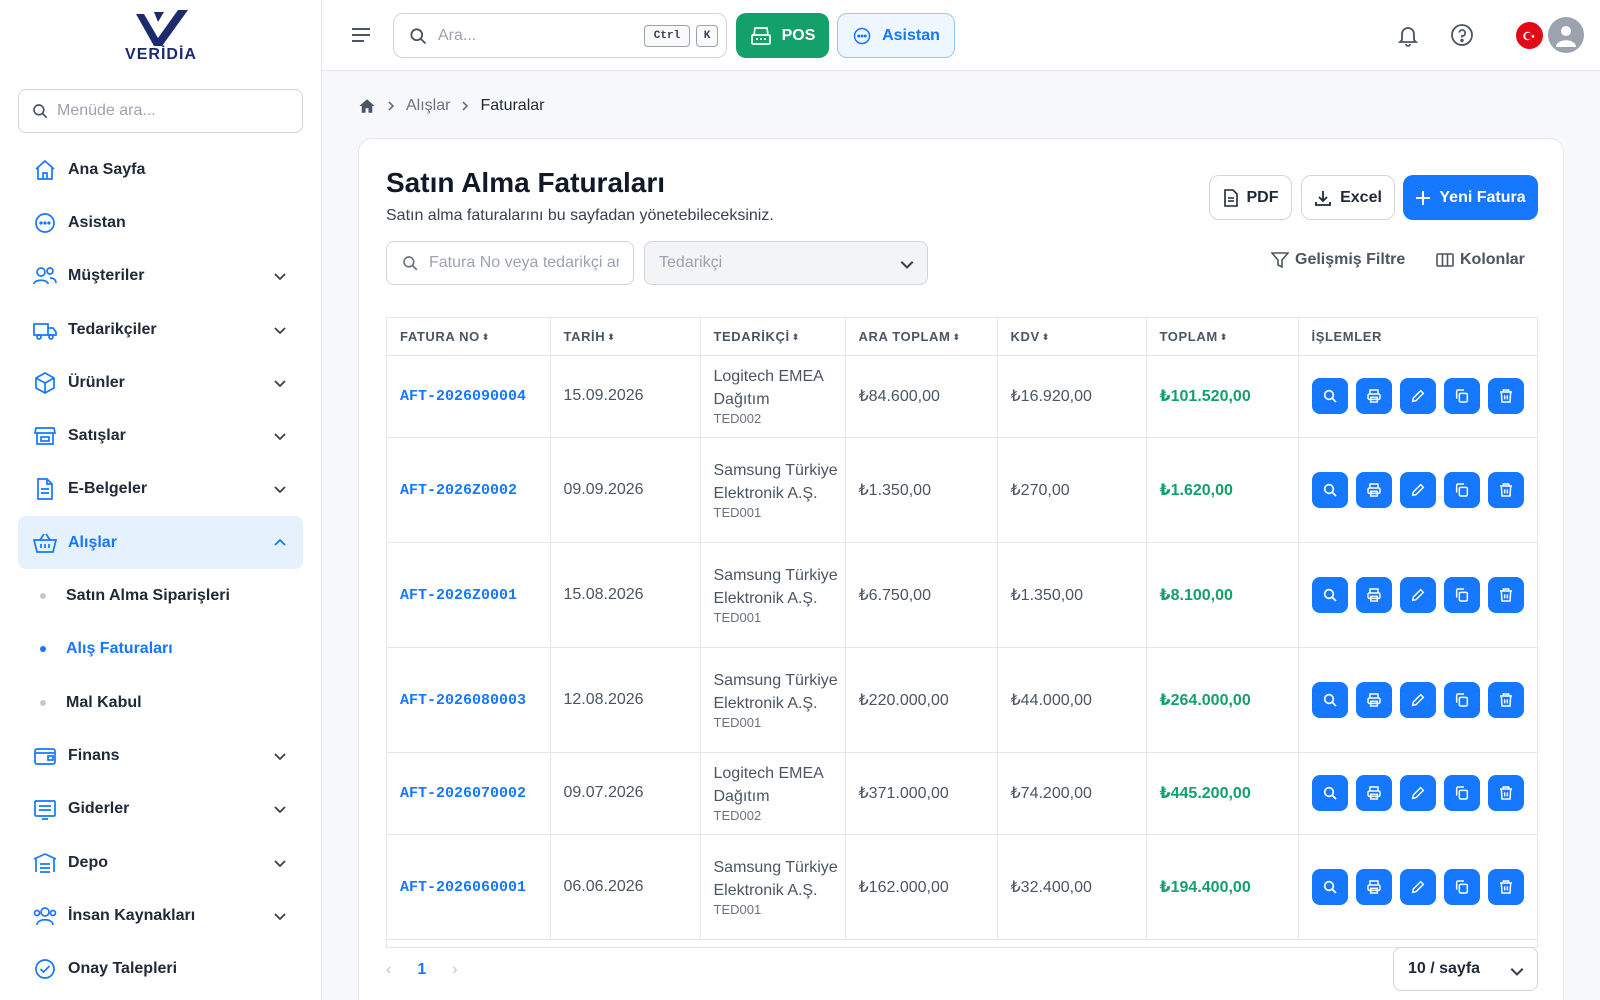 This screenshot has width=1600, height=1000. I want to click on prev-page-icon: ‹, so click(388, 970).